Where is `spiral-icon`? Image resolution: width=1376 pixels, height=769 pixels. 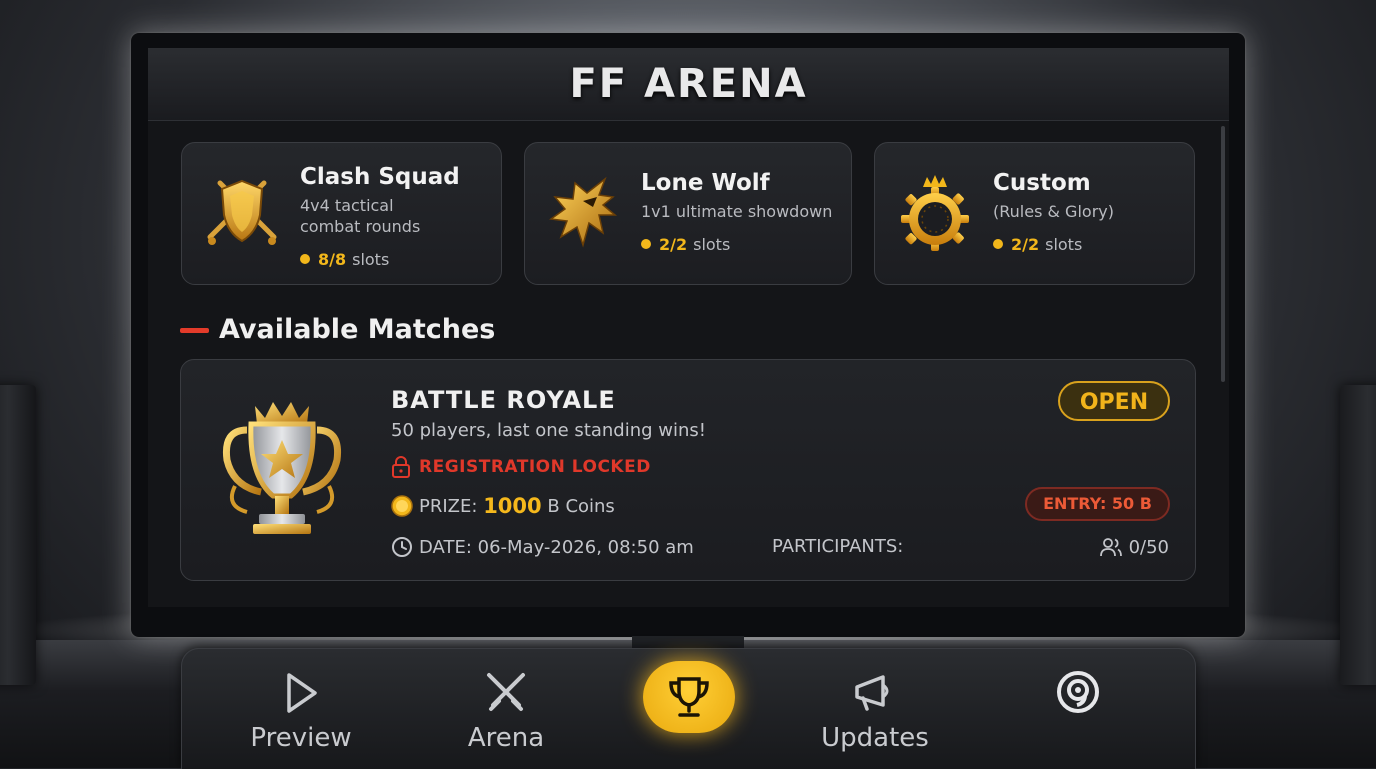 spiral-icon is located at coordinates (1078, 692).